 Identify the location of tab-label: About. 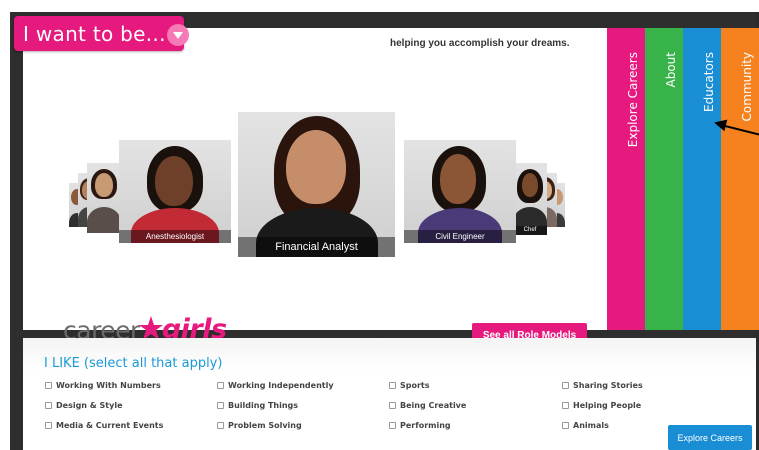
(671, 70).